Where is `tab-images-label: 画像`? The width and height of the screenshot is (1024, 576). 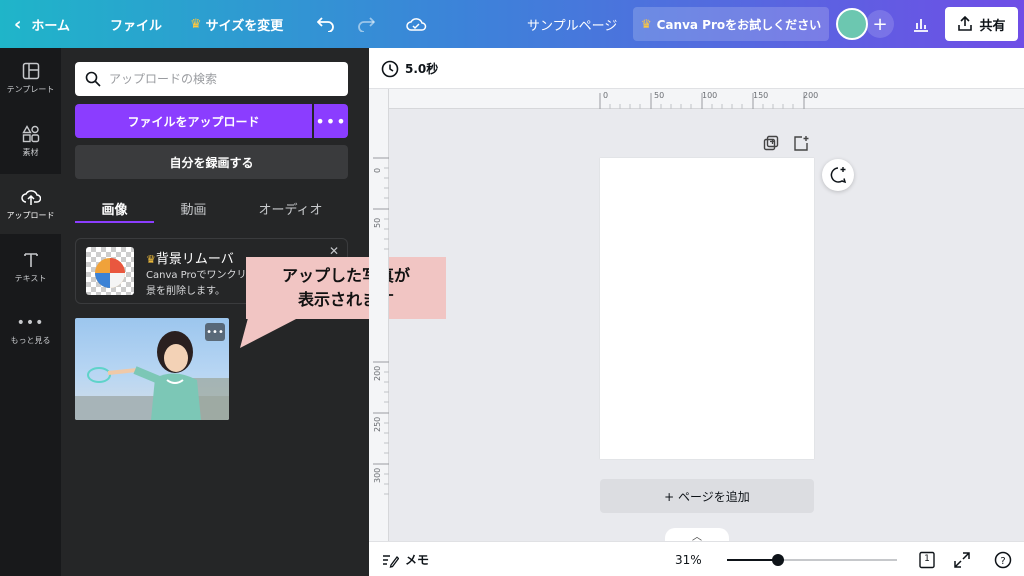
tab-images-label: 画像 is located at coordinates (114, 210).